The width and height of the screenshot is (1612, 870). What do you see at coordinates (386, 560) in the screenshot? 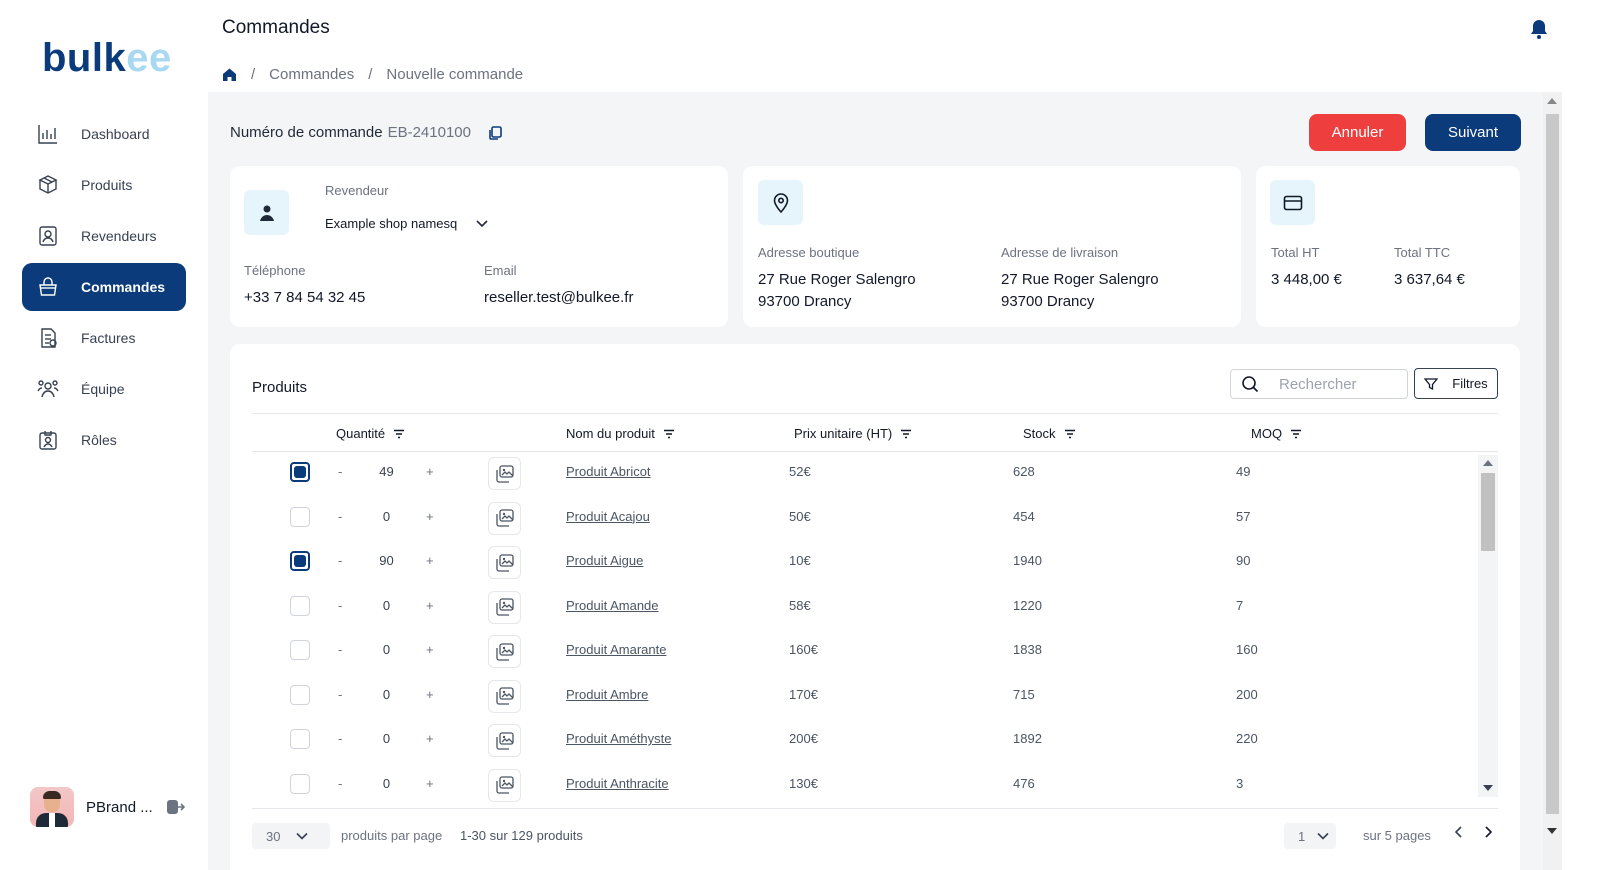
I see `quantity-value: 90` at bounding box center [386, 560].